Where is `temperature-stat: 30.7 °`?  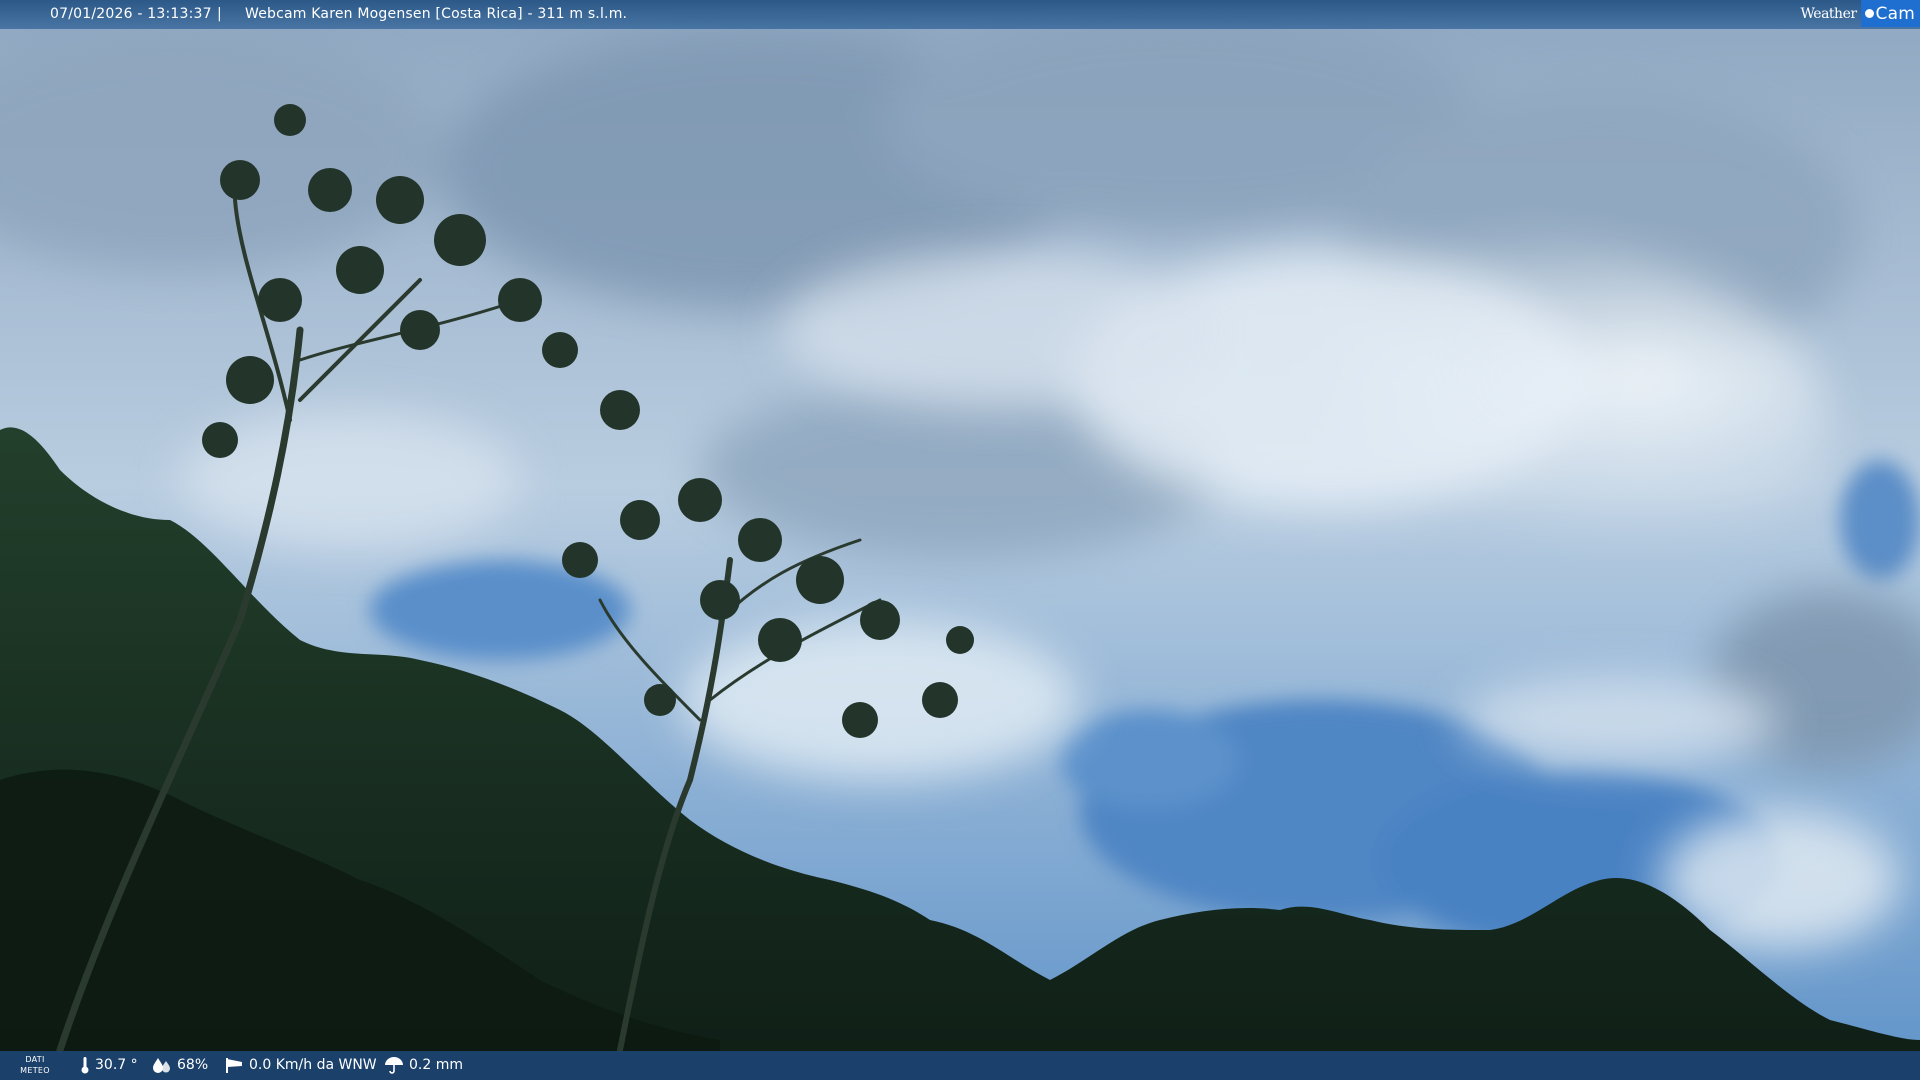
temperature-stat: 30.7 ° is located at coordinates (109, 1065).